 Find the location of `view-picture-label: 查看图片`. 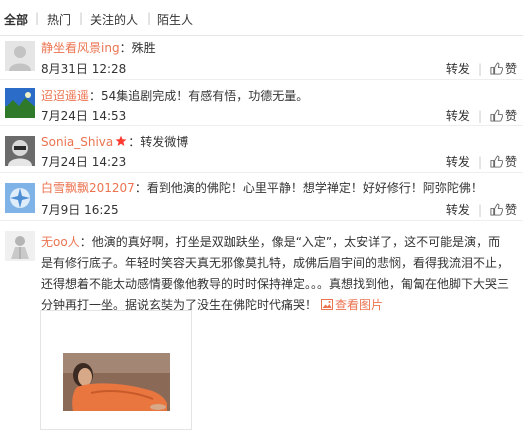

view-picture-label: 查看图片 is located at coordinates (359, 305).